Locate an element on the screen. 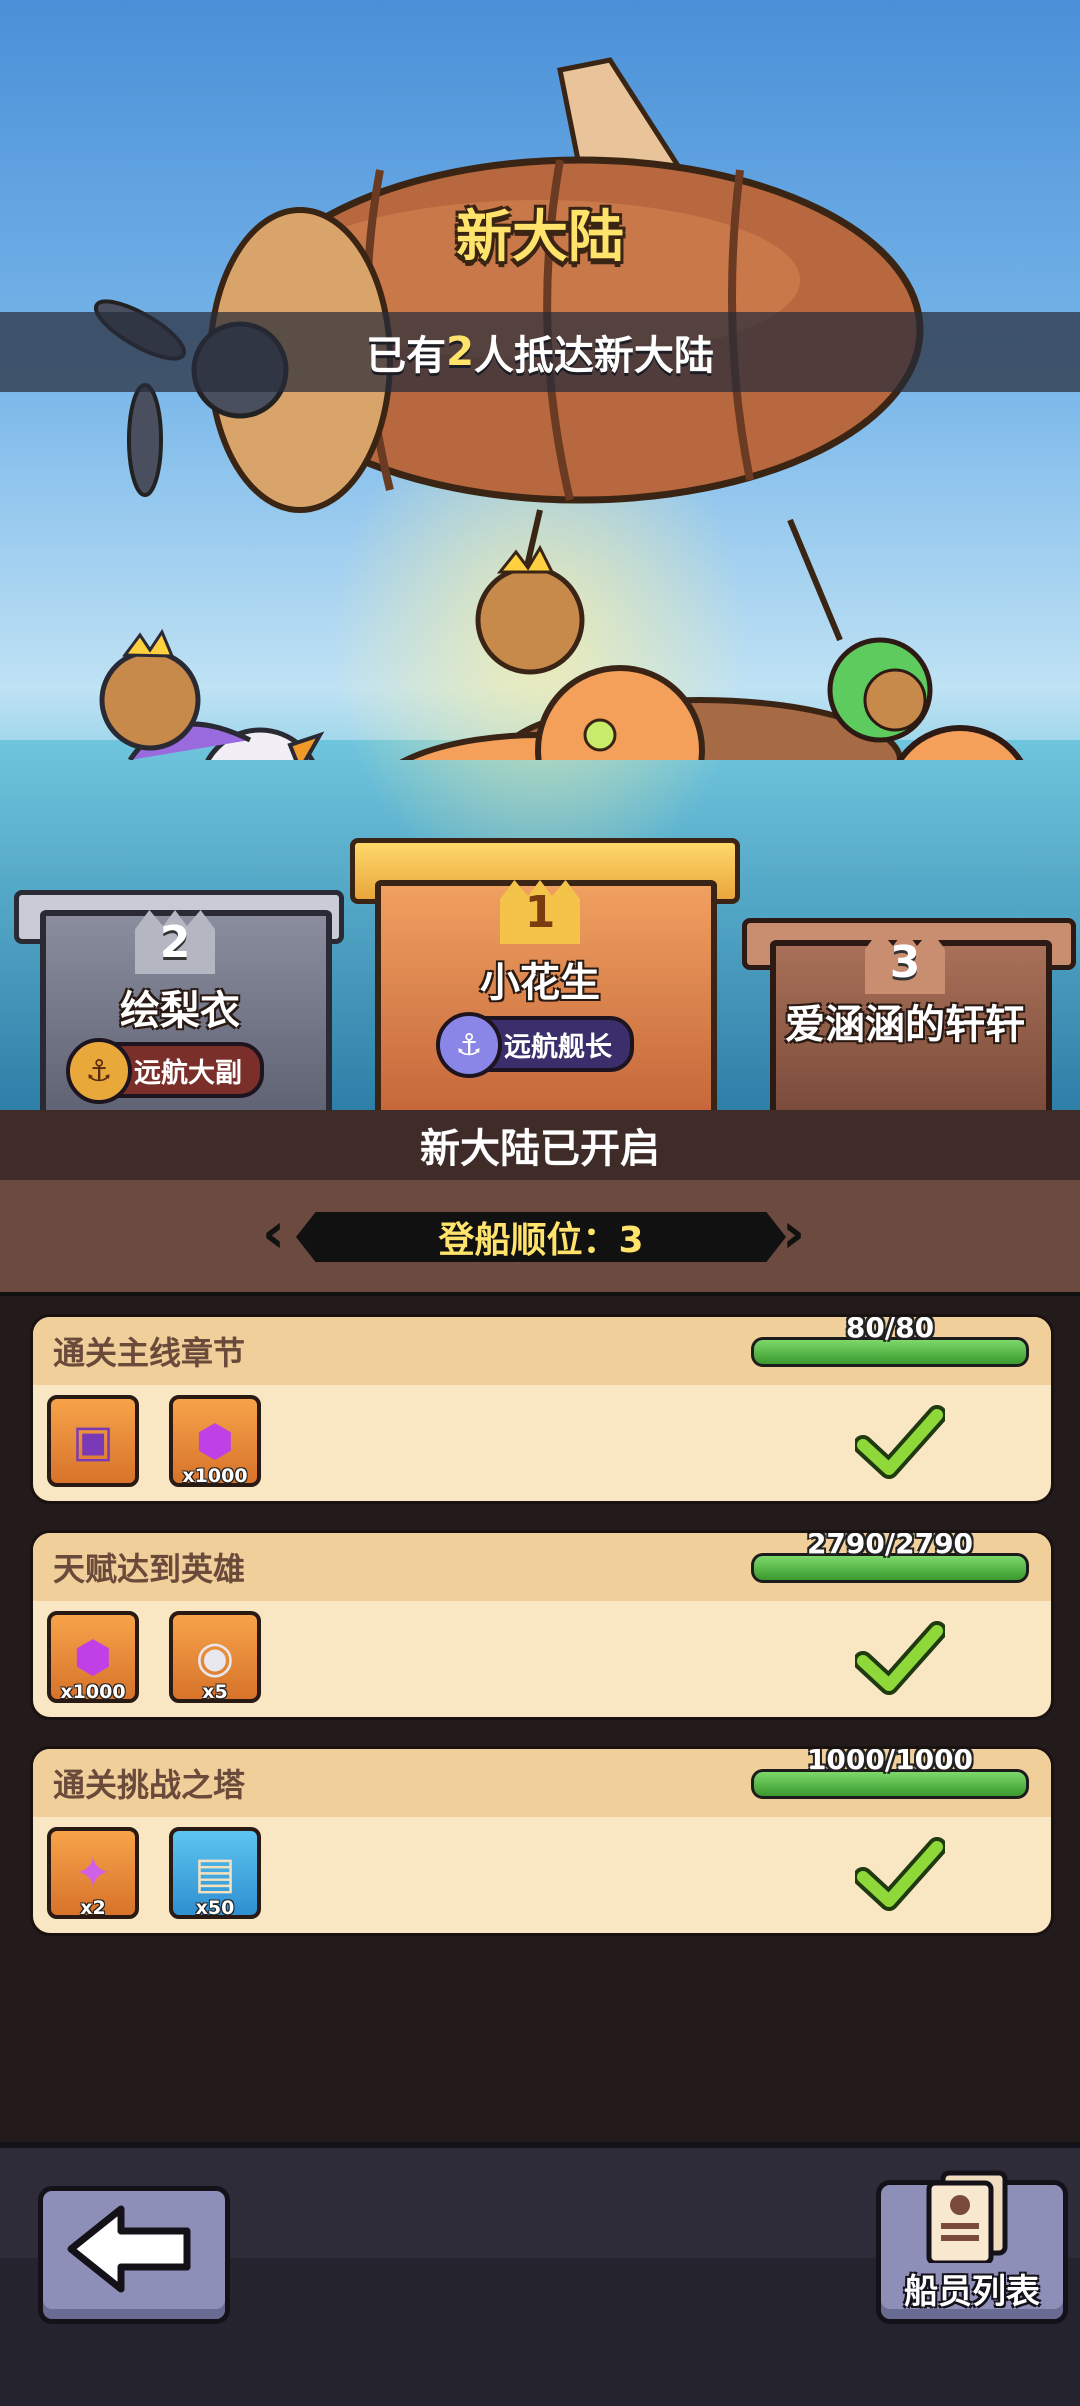 The width and height of the screenshot is (1080, 2406). rank-2-crown-badge: 2 is located at coordinates (175, 942).